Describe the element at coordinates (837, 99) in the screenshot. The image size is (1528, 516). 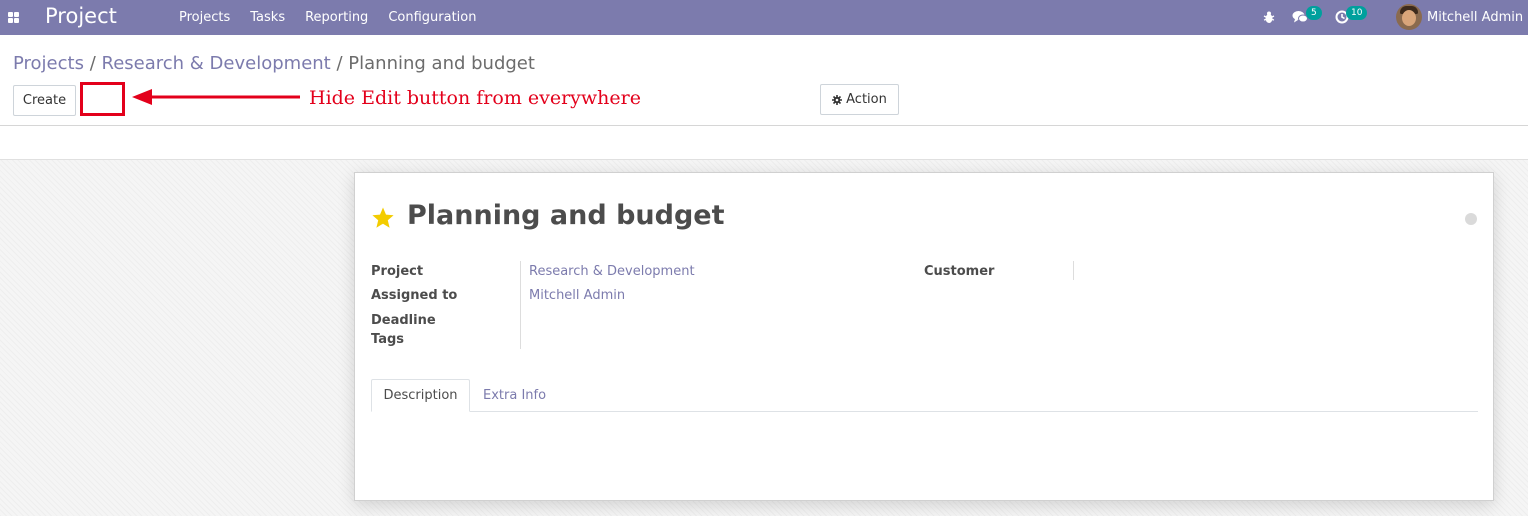
I see `gear-icon` at that location.